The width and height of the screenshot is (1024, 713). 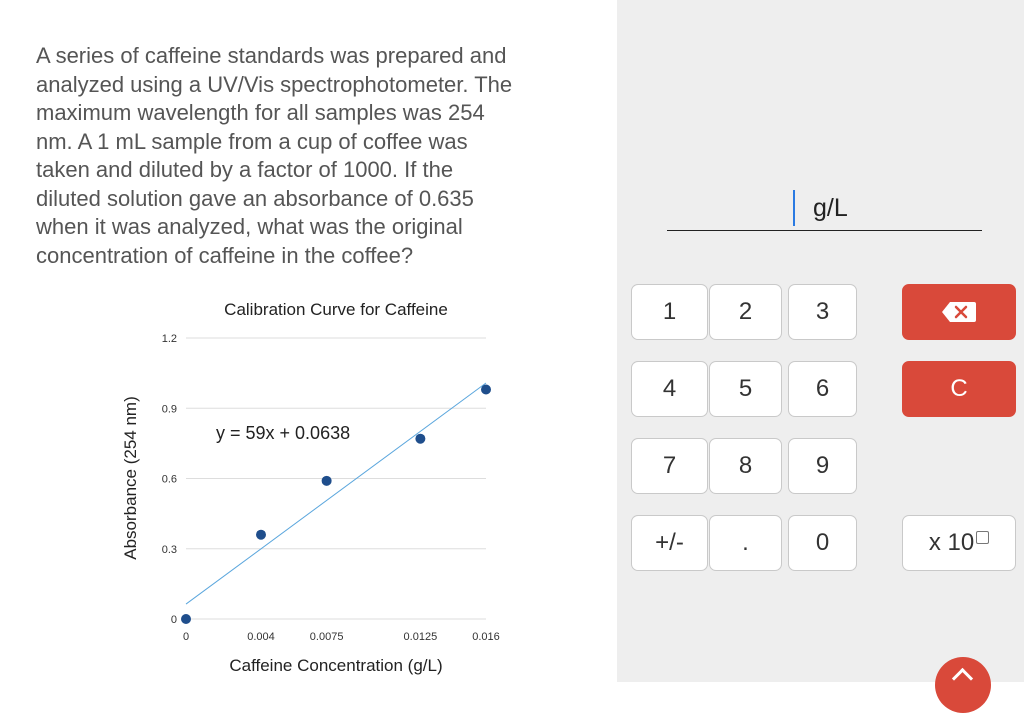 What do you see at coordinates (169, 550) in the screenshot?
I see `y-tick-label: 0.3` at bounding box center [169, 550].